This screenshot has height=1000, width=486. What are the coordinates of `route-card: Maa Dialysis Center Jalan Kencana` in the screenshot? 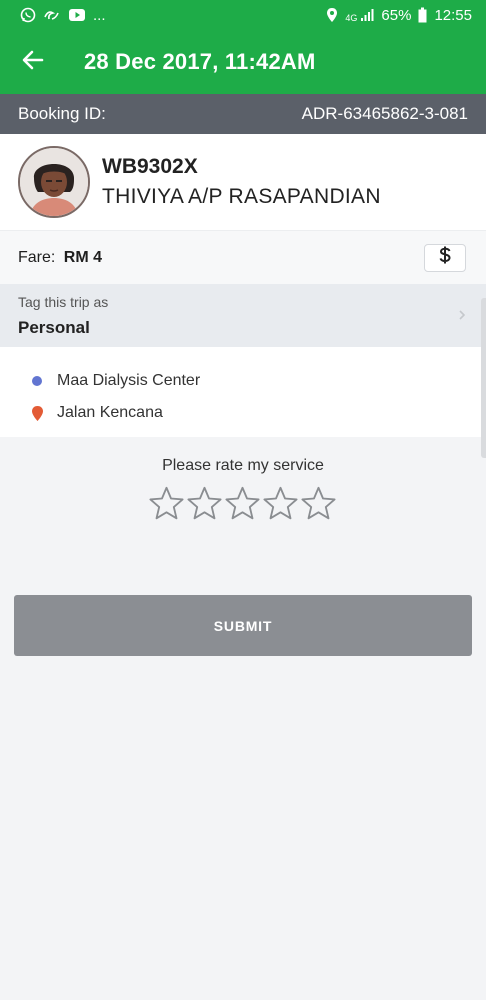 It's located at (243, 392).